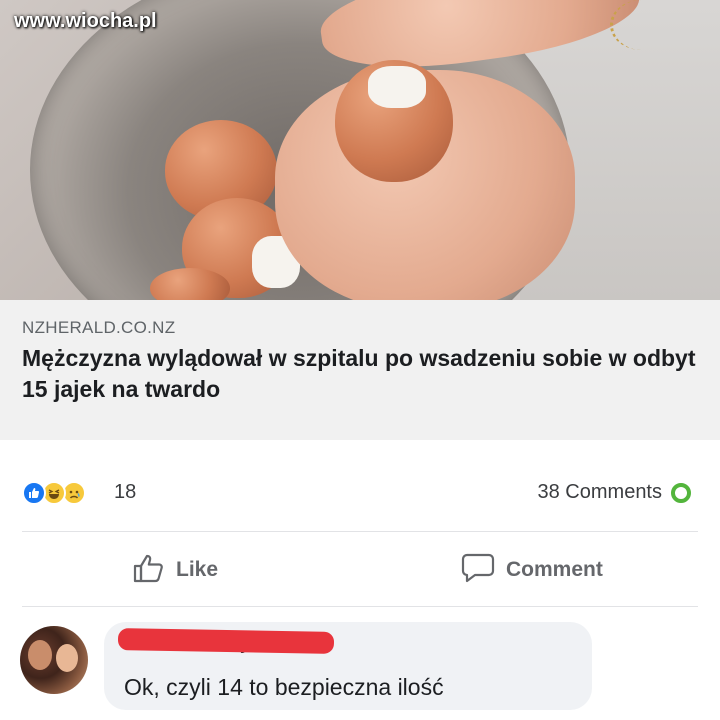  I want to click on reaction-count: 18, so click(125, 492).